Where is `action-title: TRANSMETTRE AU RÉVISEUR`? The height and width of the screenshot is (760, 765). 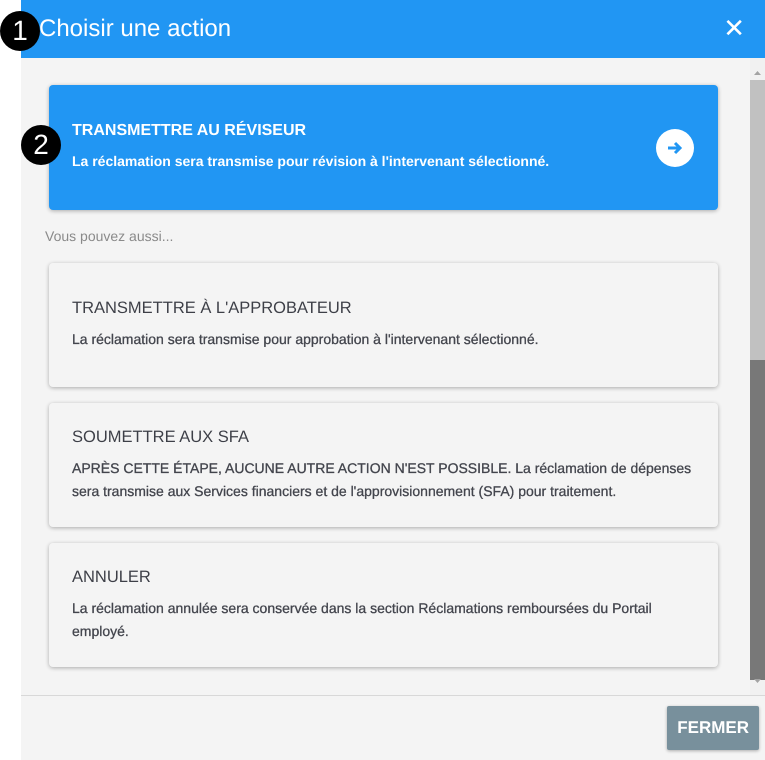 action-title: TRANSMETTRE AU RÉVISEUR is located at coordinates (190, 131).